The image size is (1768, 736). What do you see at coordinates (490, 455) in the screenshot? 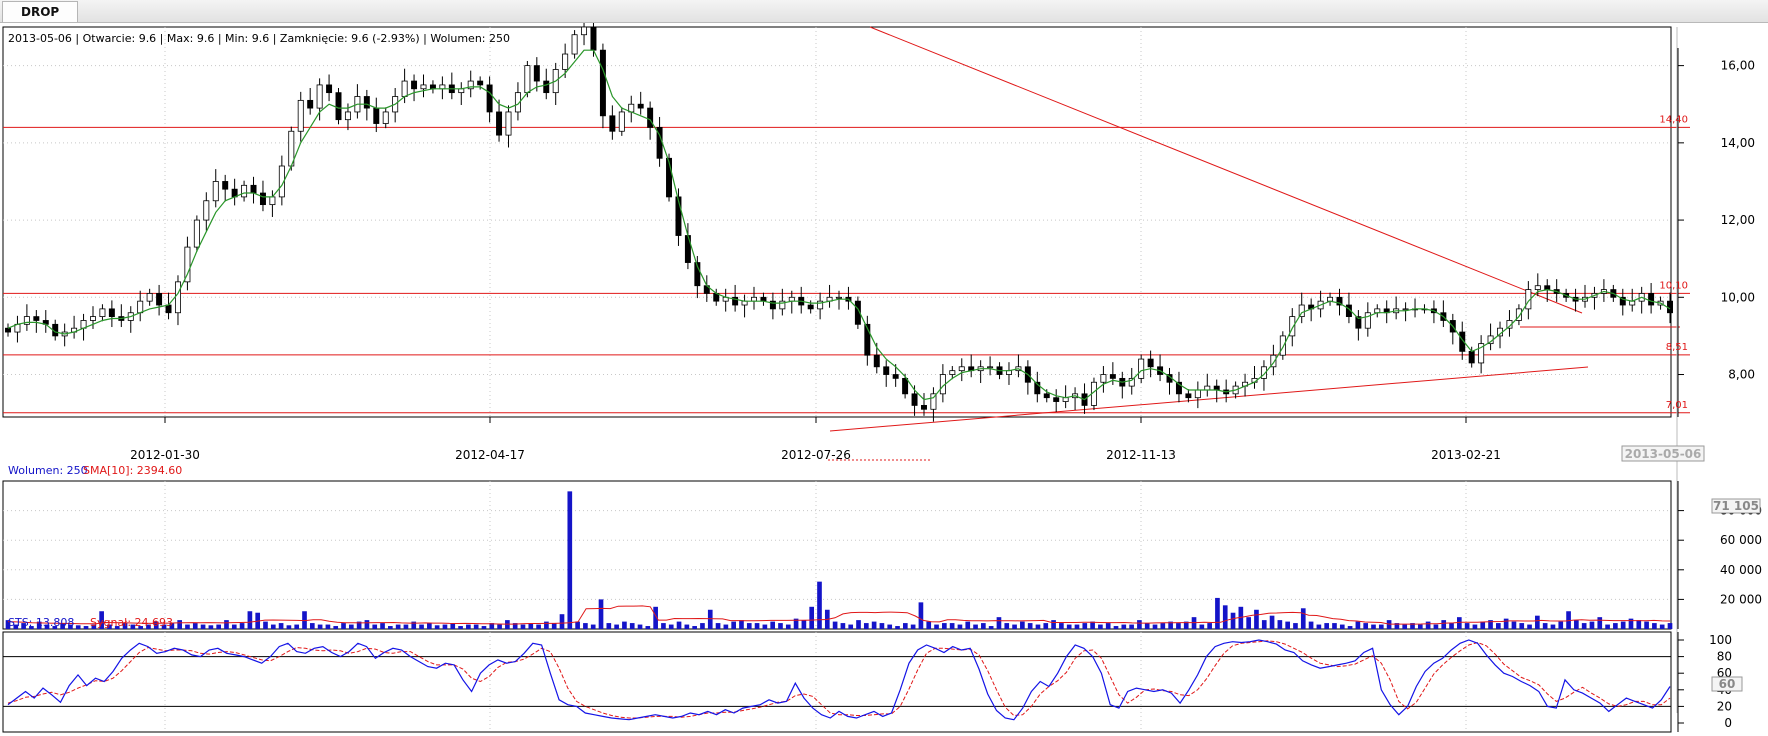
I see `date-tick-label: 2012-04-17` at bounding box center [490, 455].